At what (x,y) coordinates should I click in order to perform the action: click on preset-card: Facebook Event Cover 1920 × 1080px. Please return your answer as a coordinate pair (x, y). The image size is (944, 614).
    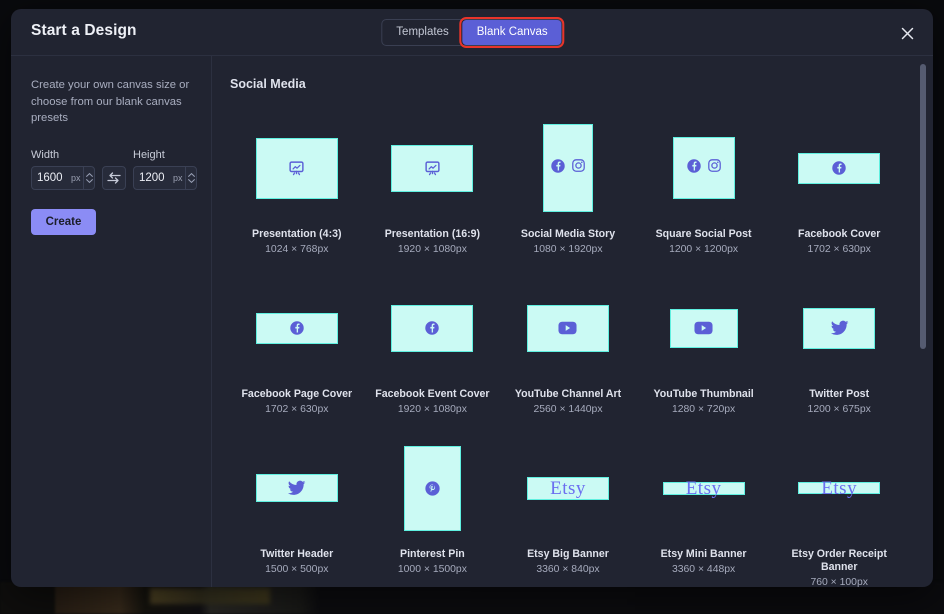
    Looking at the image, I should click on (433, 346).